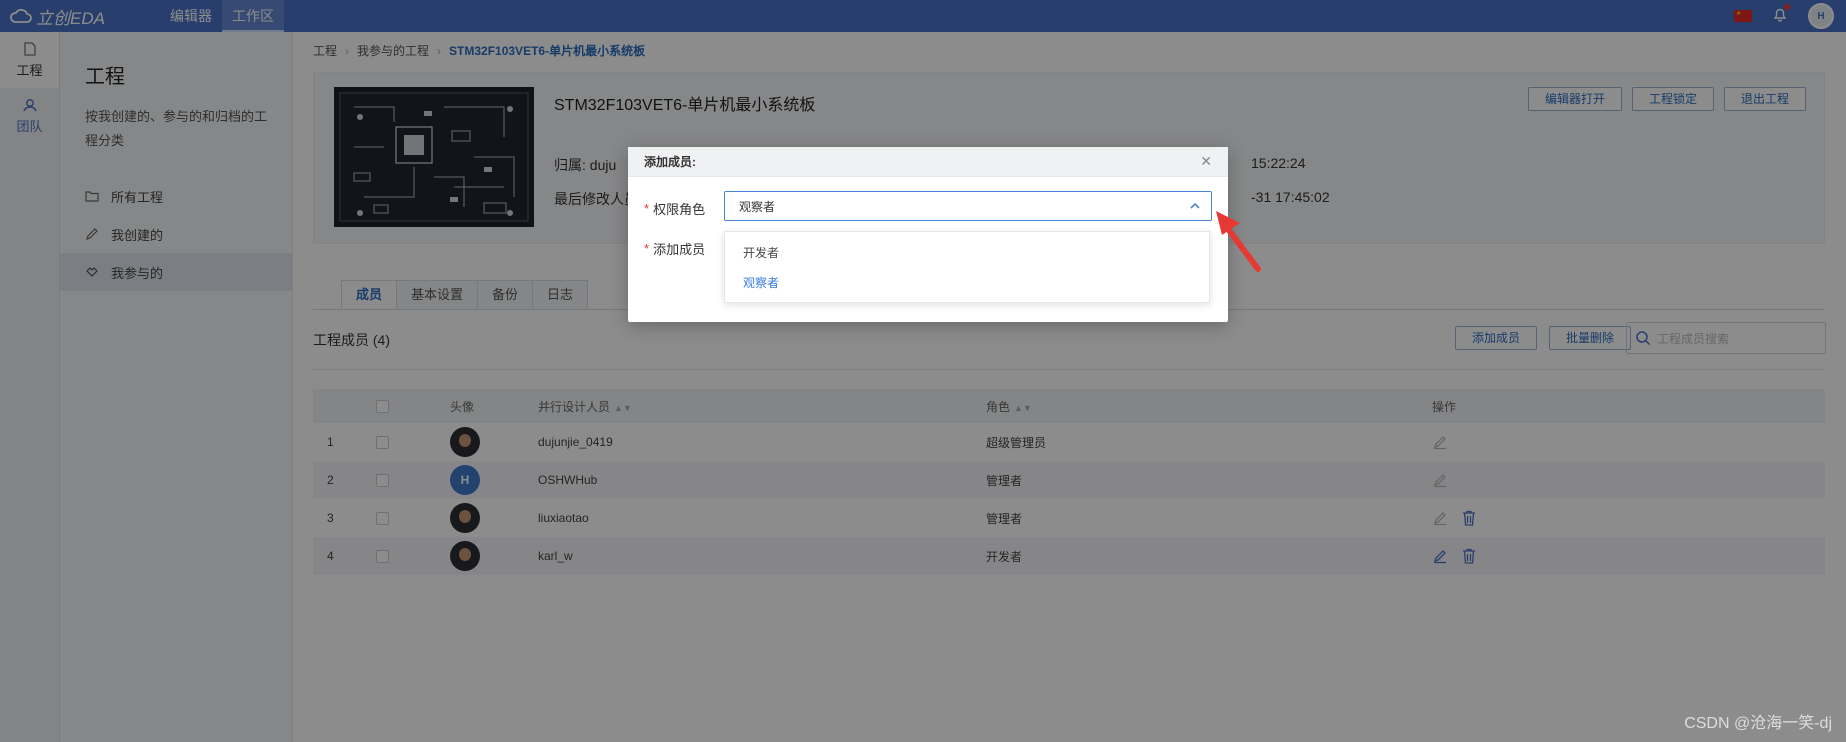 The width and height of the screenshot is (1846, 742). What do you see at coordinates (1206, 161) in the screenshot?
I see `close-icon: ✕` at bounding box center [1206, 161].